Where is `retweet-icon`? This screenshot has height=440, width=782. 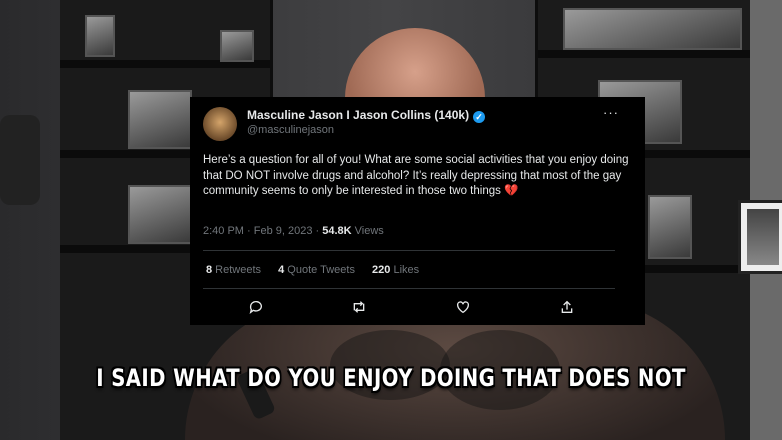 retweet-icon is located at coordinates (359, 307).